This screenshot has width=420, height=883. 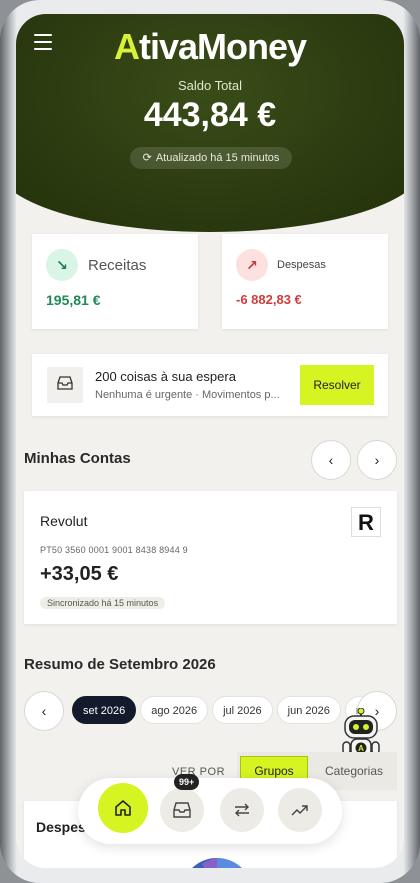 What do you see at coordinates (308, 710) in the screenshot?
I see `month-chip: jun 2026` at bounding box center [308, 710].